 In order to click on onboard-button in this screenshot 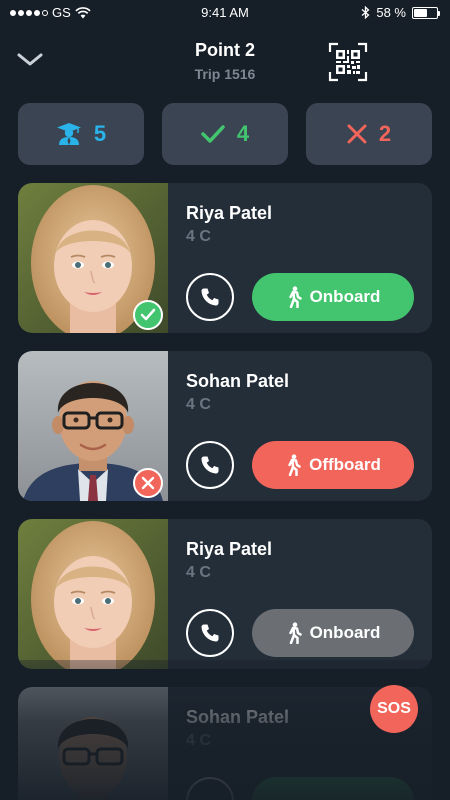, I will do `click(333, 788)`.